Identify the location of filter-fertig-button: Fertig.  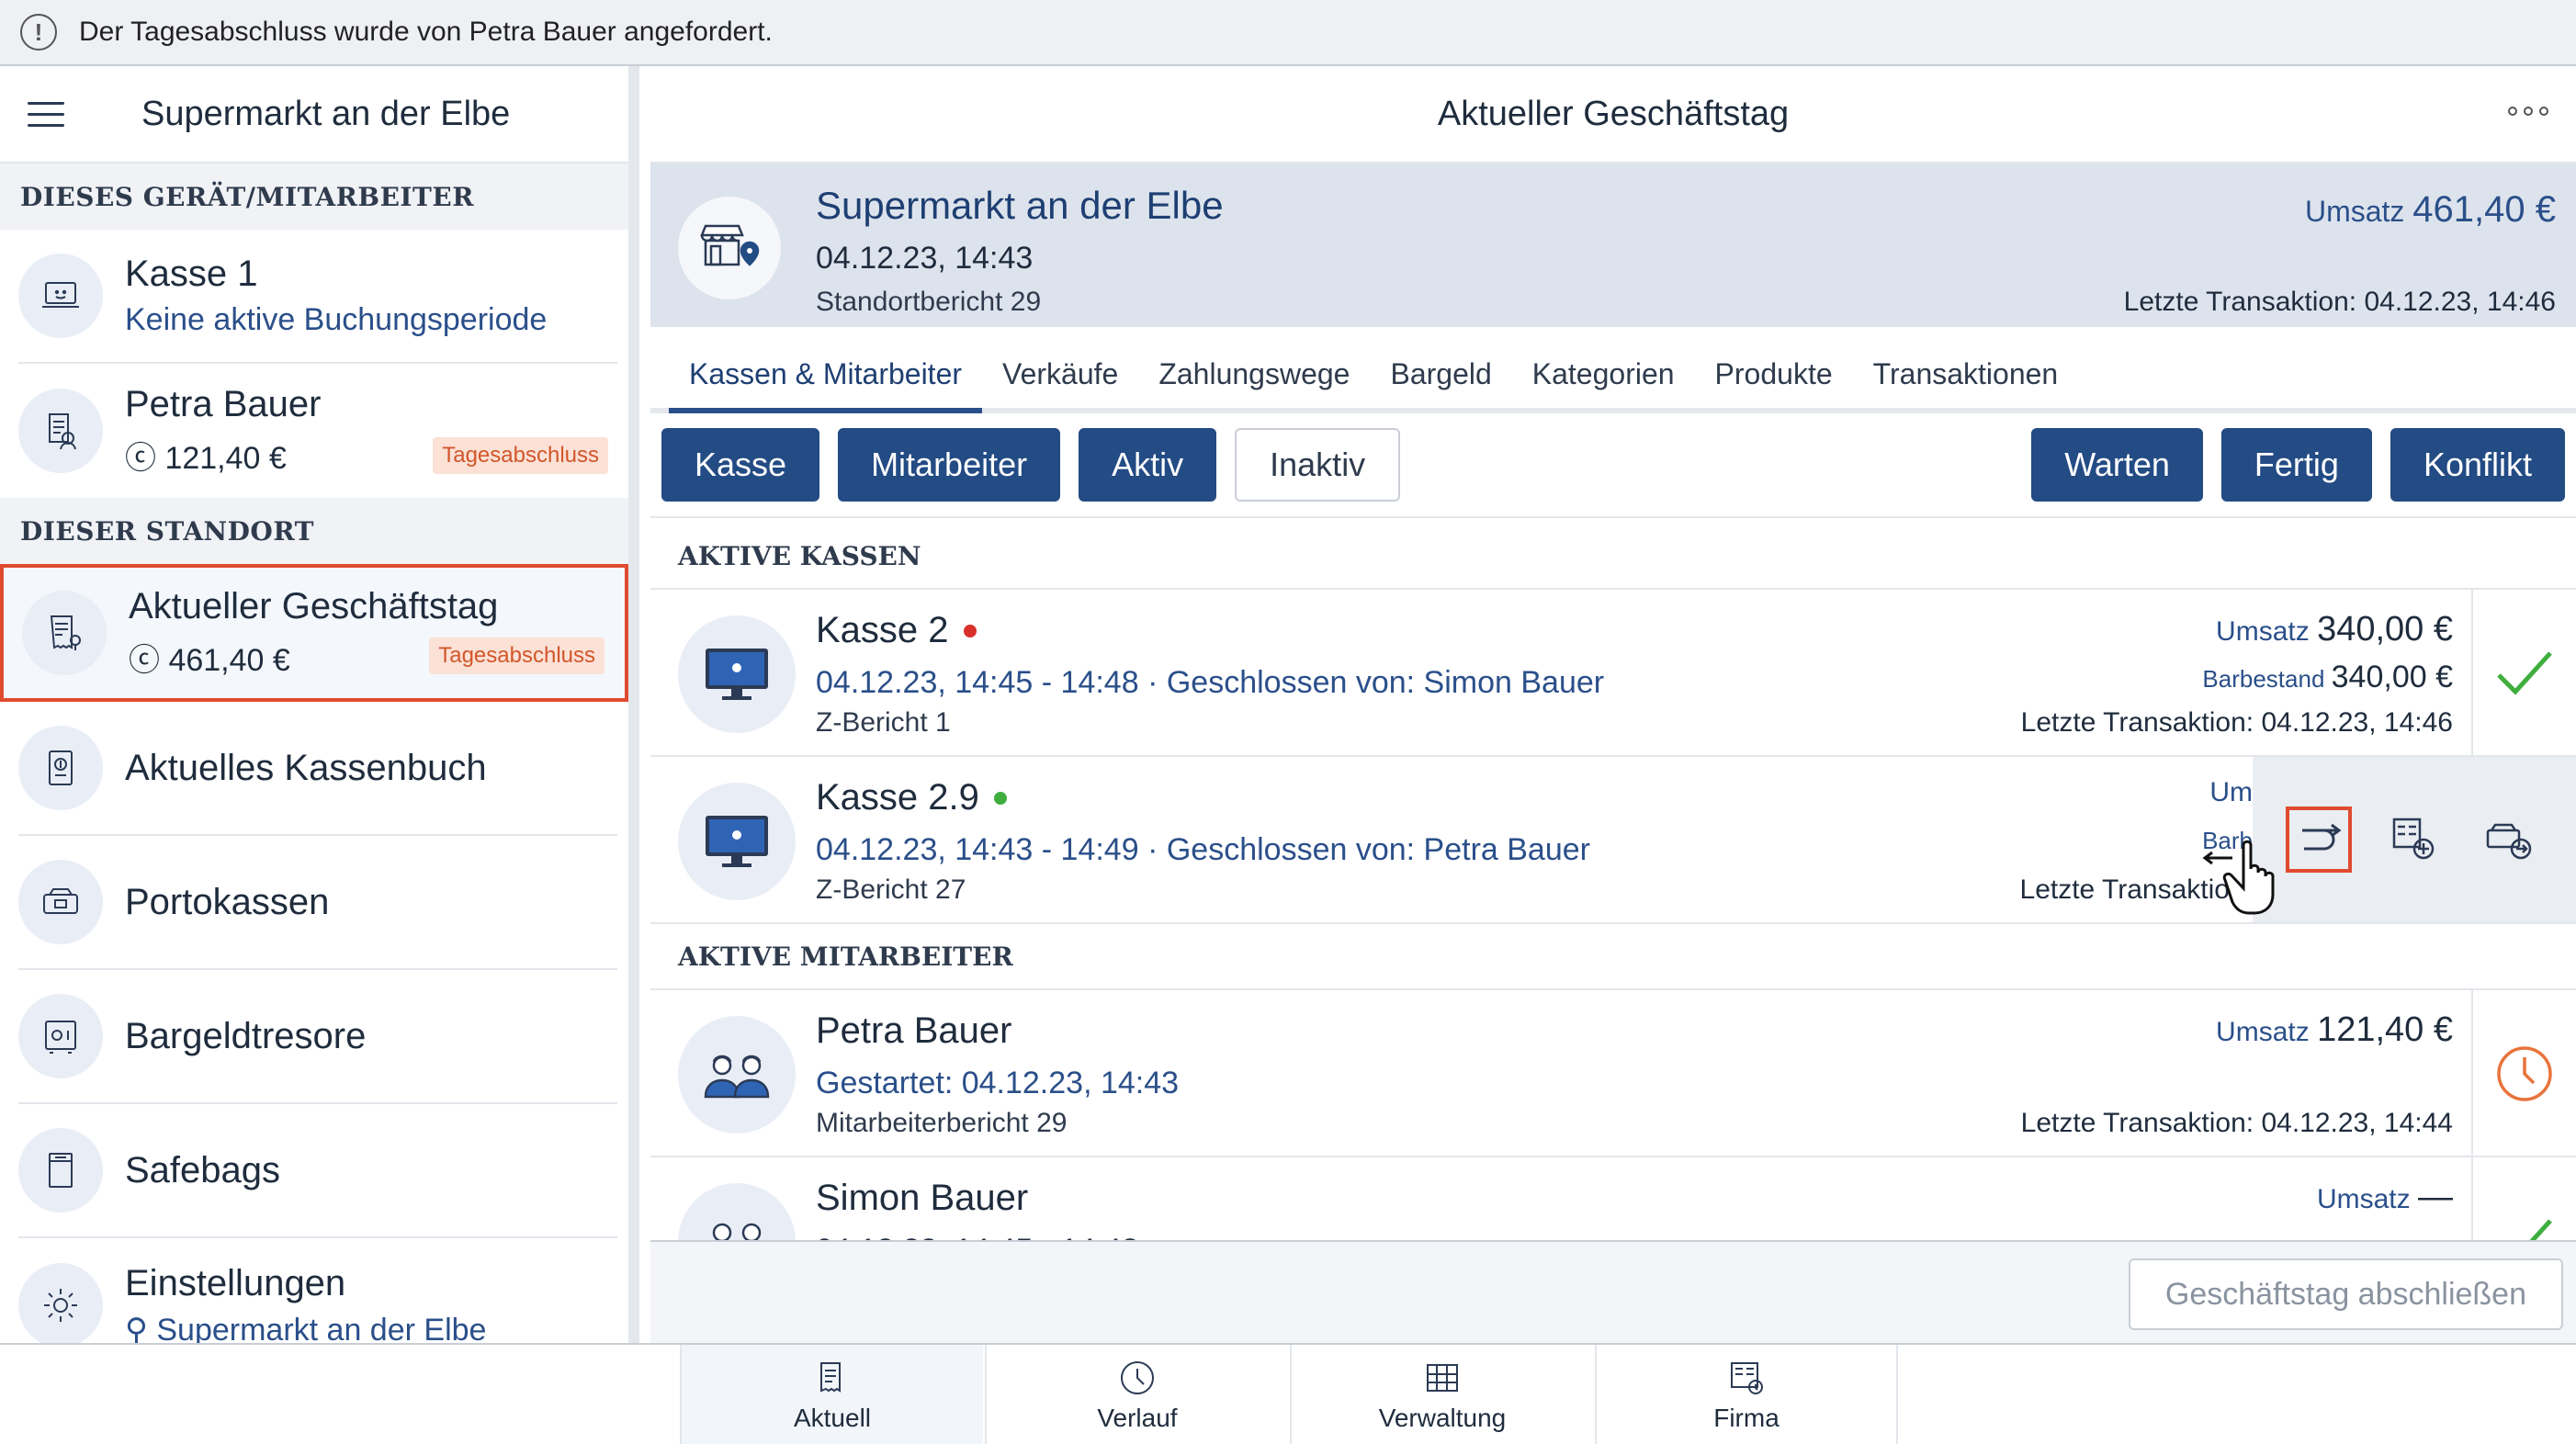
(2296, 465).